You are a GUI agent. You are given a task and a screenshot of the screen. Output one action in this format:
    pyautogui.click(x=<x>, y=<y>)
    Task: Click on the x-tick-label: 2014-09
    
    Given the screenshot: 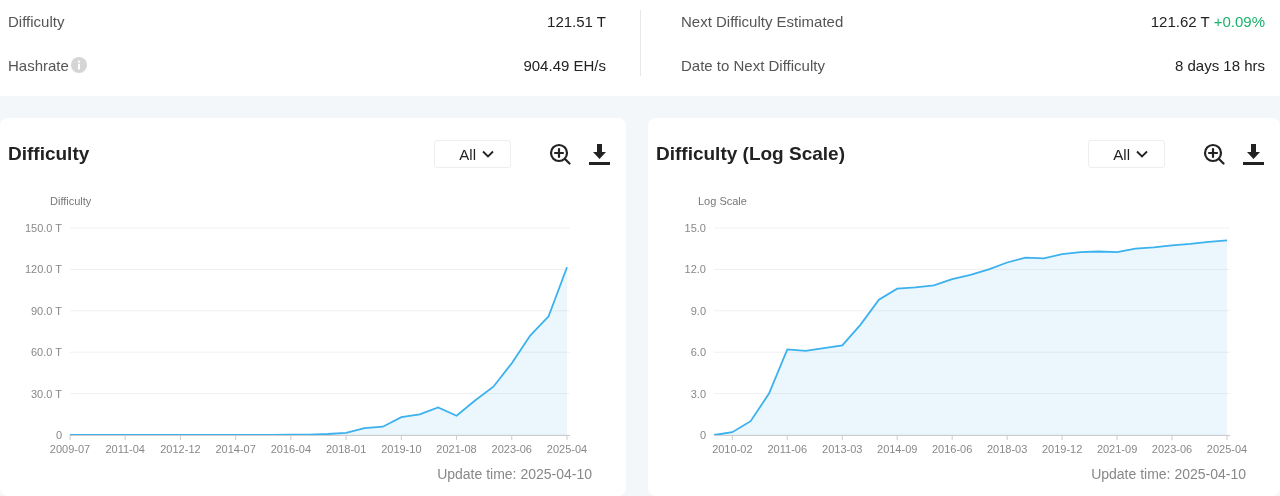 What is the action you would take?
    pyautogui.click(x=897, y=449)
    